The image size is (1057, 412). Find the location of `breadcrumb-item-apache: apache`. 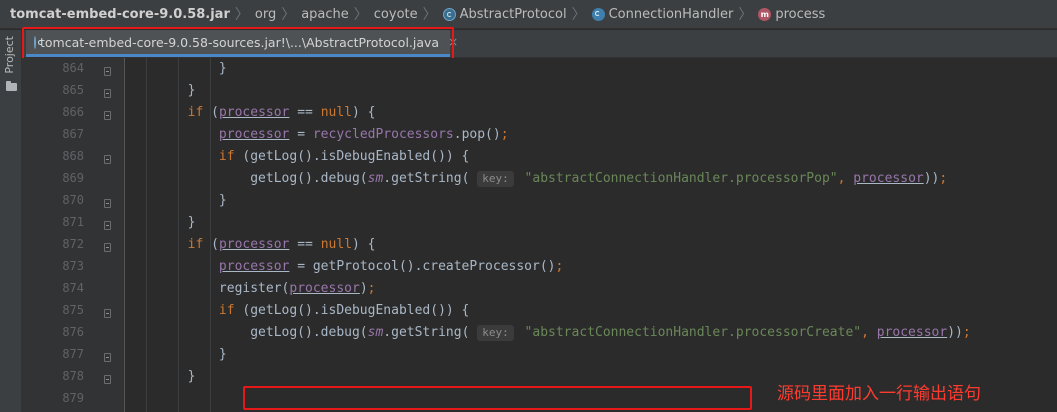

breadcrumb-item-apache: apache is located at coordinates (325, 14).